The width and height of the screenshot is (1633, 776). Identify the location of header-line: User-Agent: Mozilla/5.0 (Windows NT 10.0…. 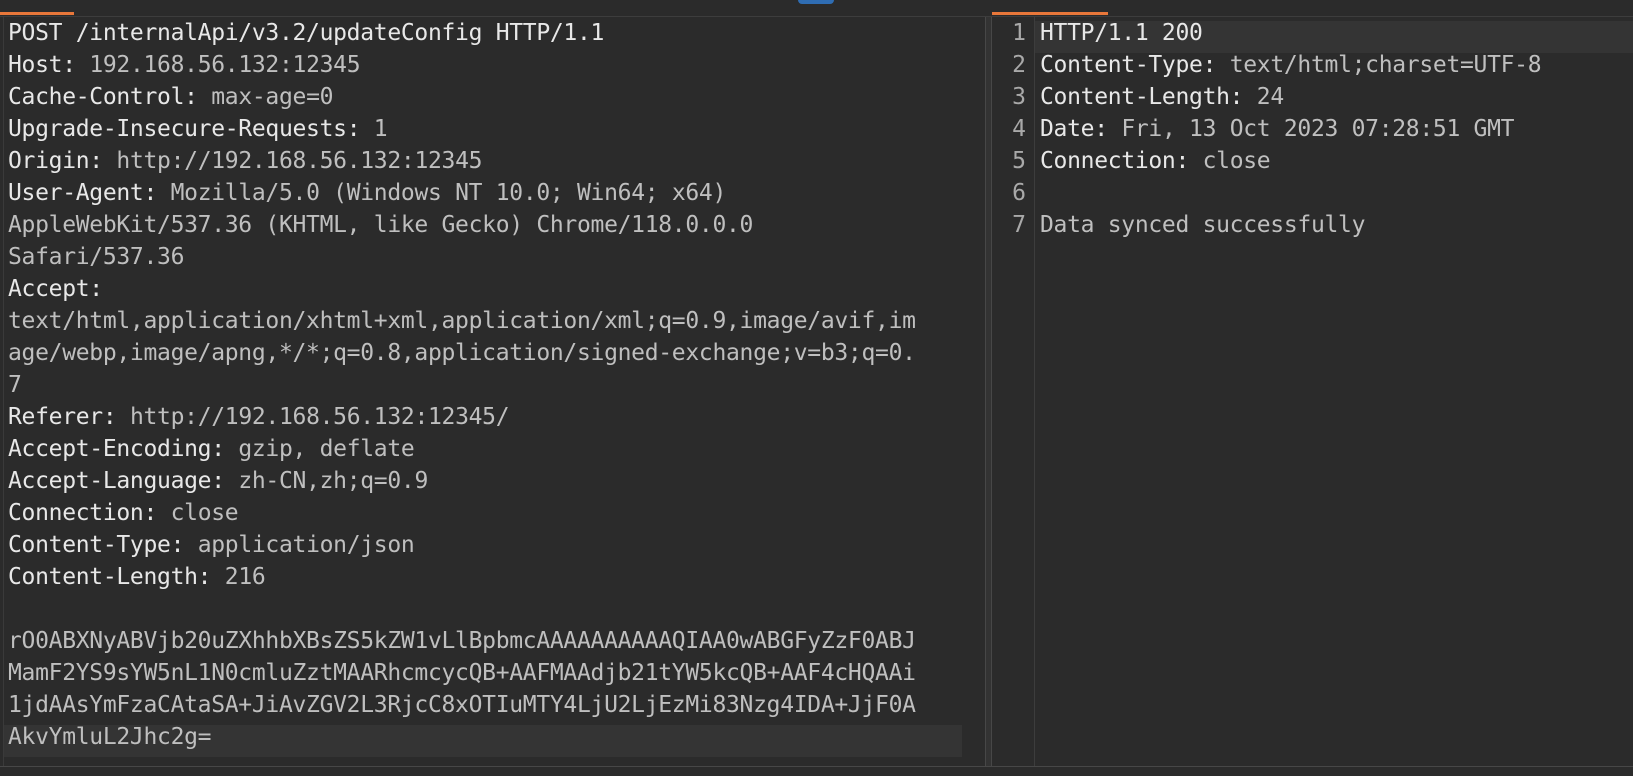
(367, 193).